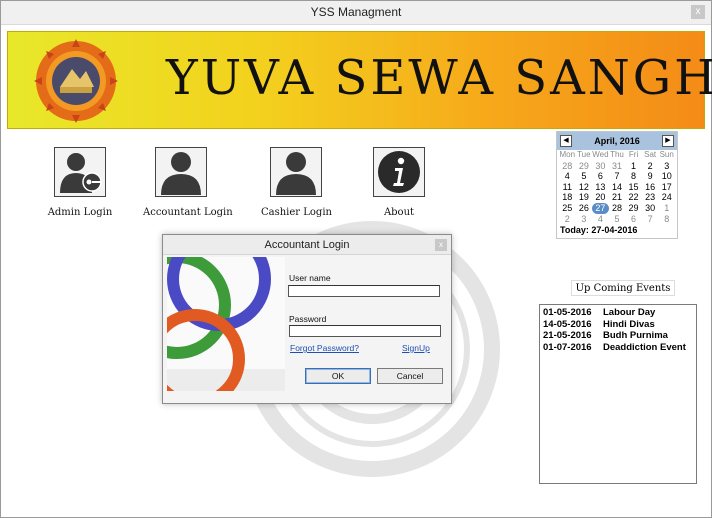  What do you see at coordinates (633, 154) in the screenshot?
I see `calendar-weekday: Fri` at bounding box center [633, 154].